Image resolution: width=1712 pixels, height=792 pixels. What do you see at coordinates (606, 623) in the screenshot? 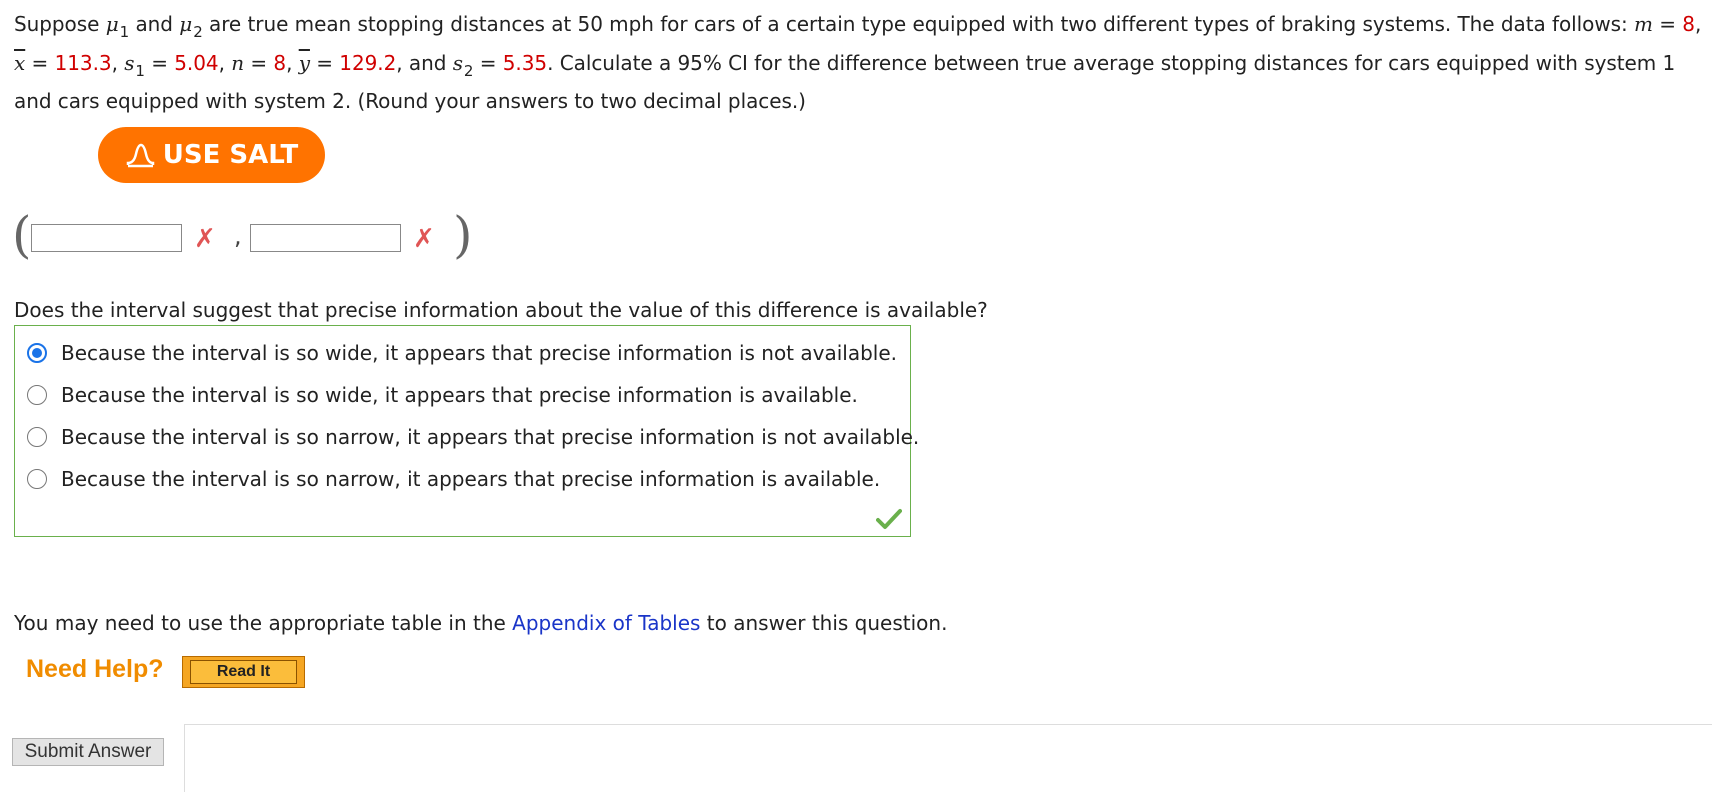
I see `appendix-of-tables-link: Appendix of Tables` at bounding box center [606, 623].